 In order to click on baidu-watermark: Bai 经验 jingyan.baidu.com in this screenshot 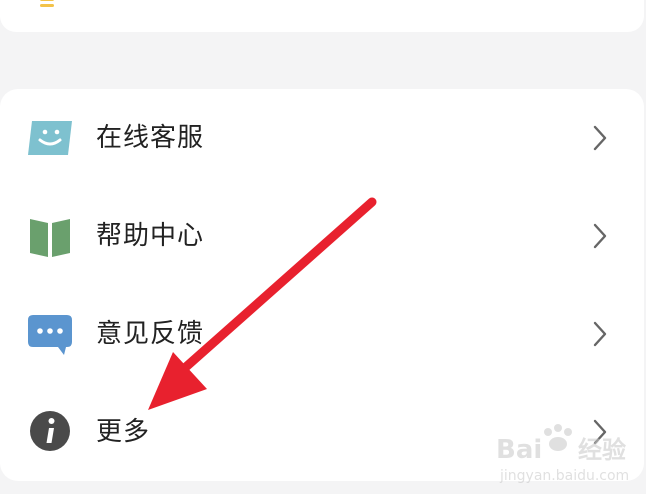, I will do `click(562, 454)`.